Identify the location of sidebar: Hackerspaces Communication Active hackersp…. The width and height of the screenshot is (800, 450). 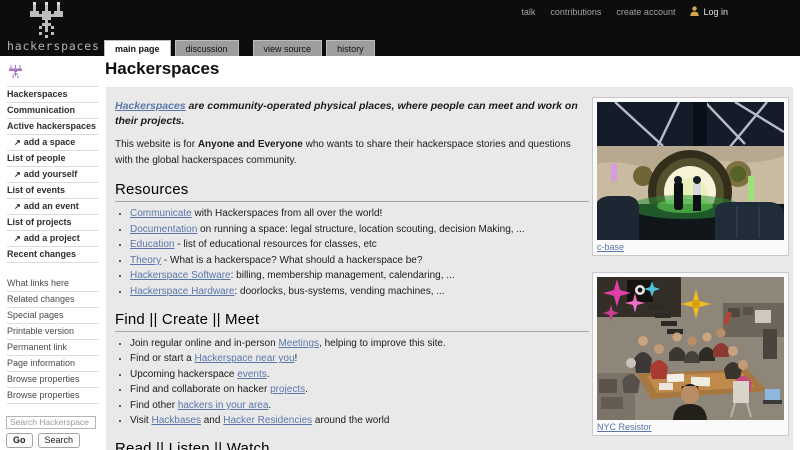
(53, 253).